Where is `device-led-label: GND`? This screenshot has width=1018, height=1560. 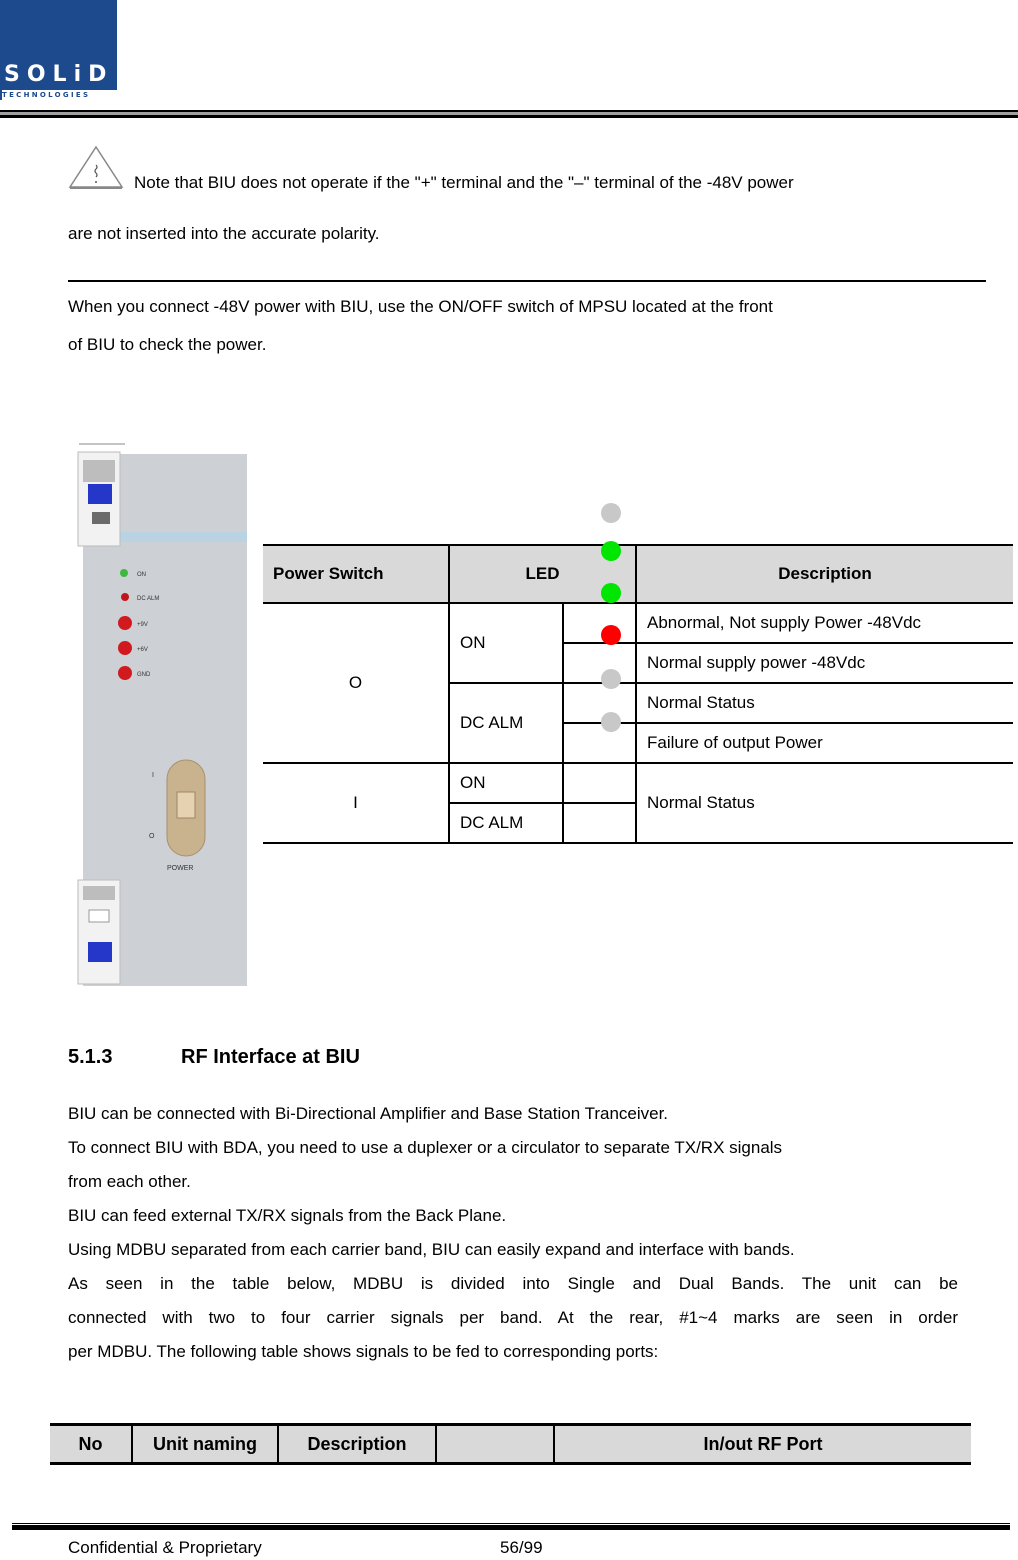
device-led-label: GND is located at coordinates (144, 675).